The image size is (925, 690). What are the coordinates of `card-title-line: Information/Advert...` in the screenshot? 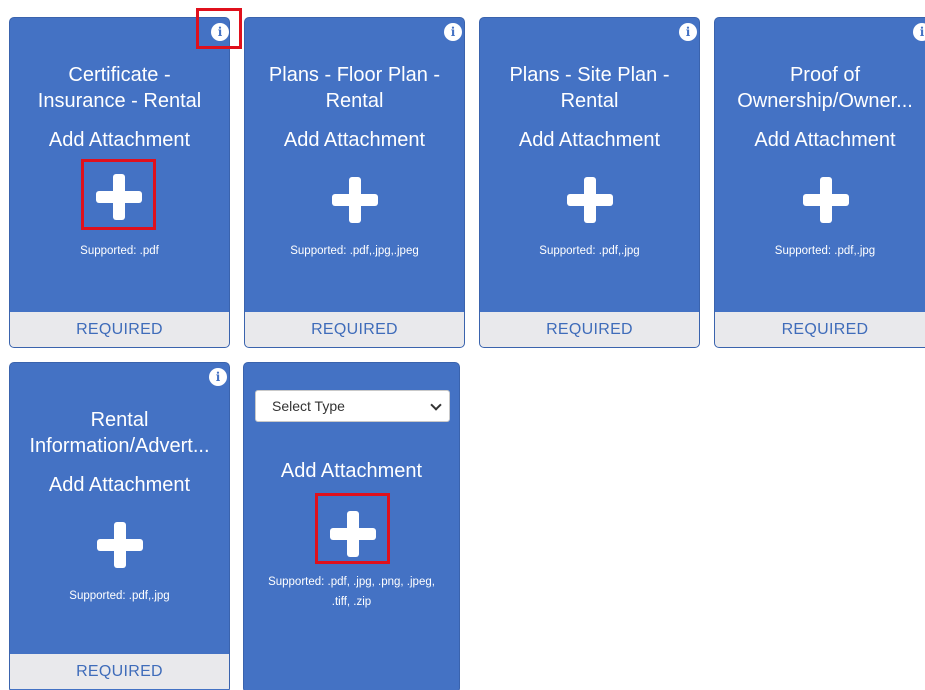 It's located at (119, 446).